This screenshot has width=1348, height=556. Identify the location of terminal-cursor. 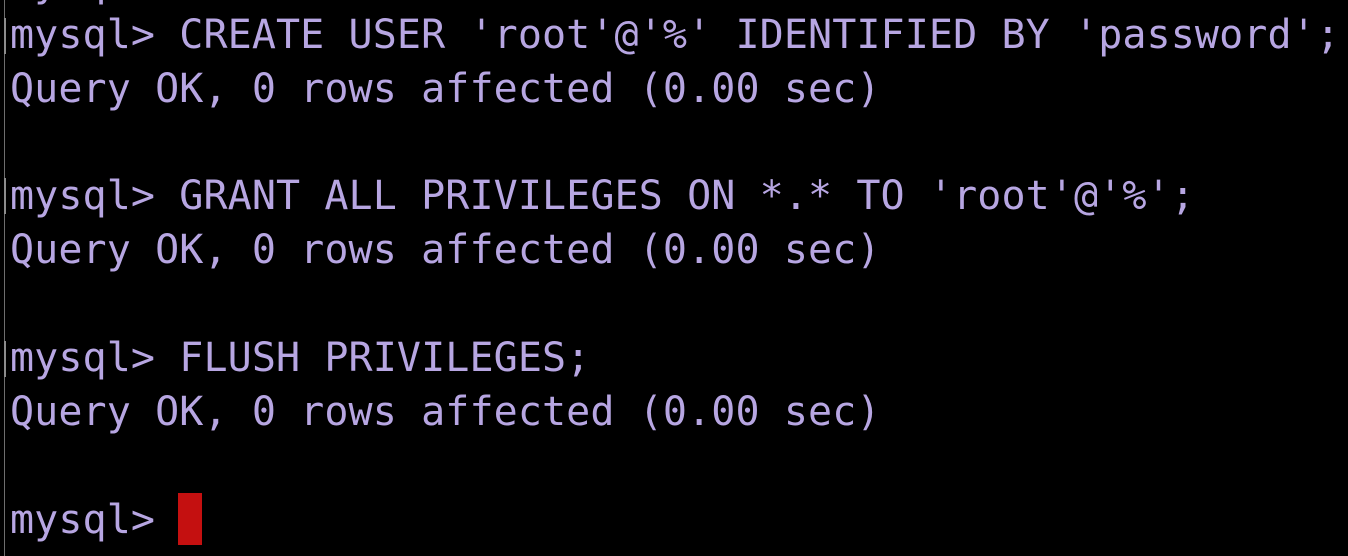
(190, 519).